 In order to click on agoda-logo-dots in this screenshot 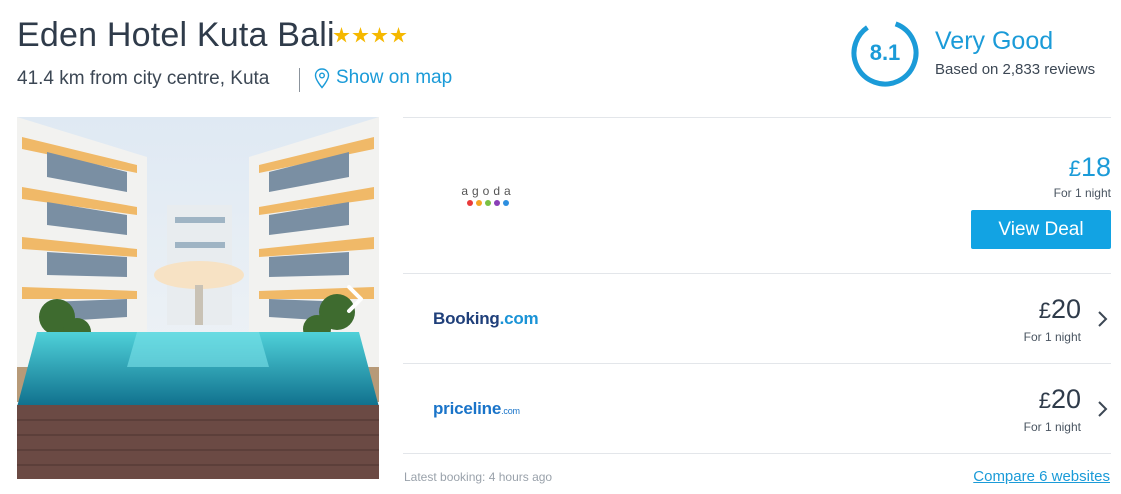, I will do `click(488, 203)`.